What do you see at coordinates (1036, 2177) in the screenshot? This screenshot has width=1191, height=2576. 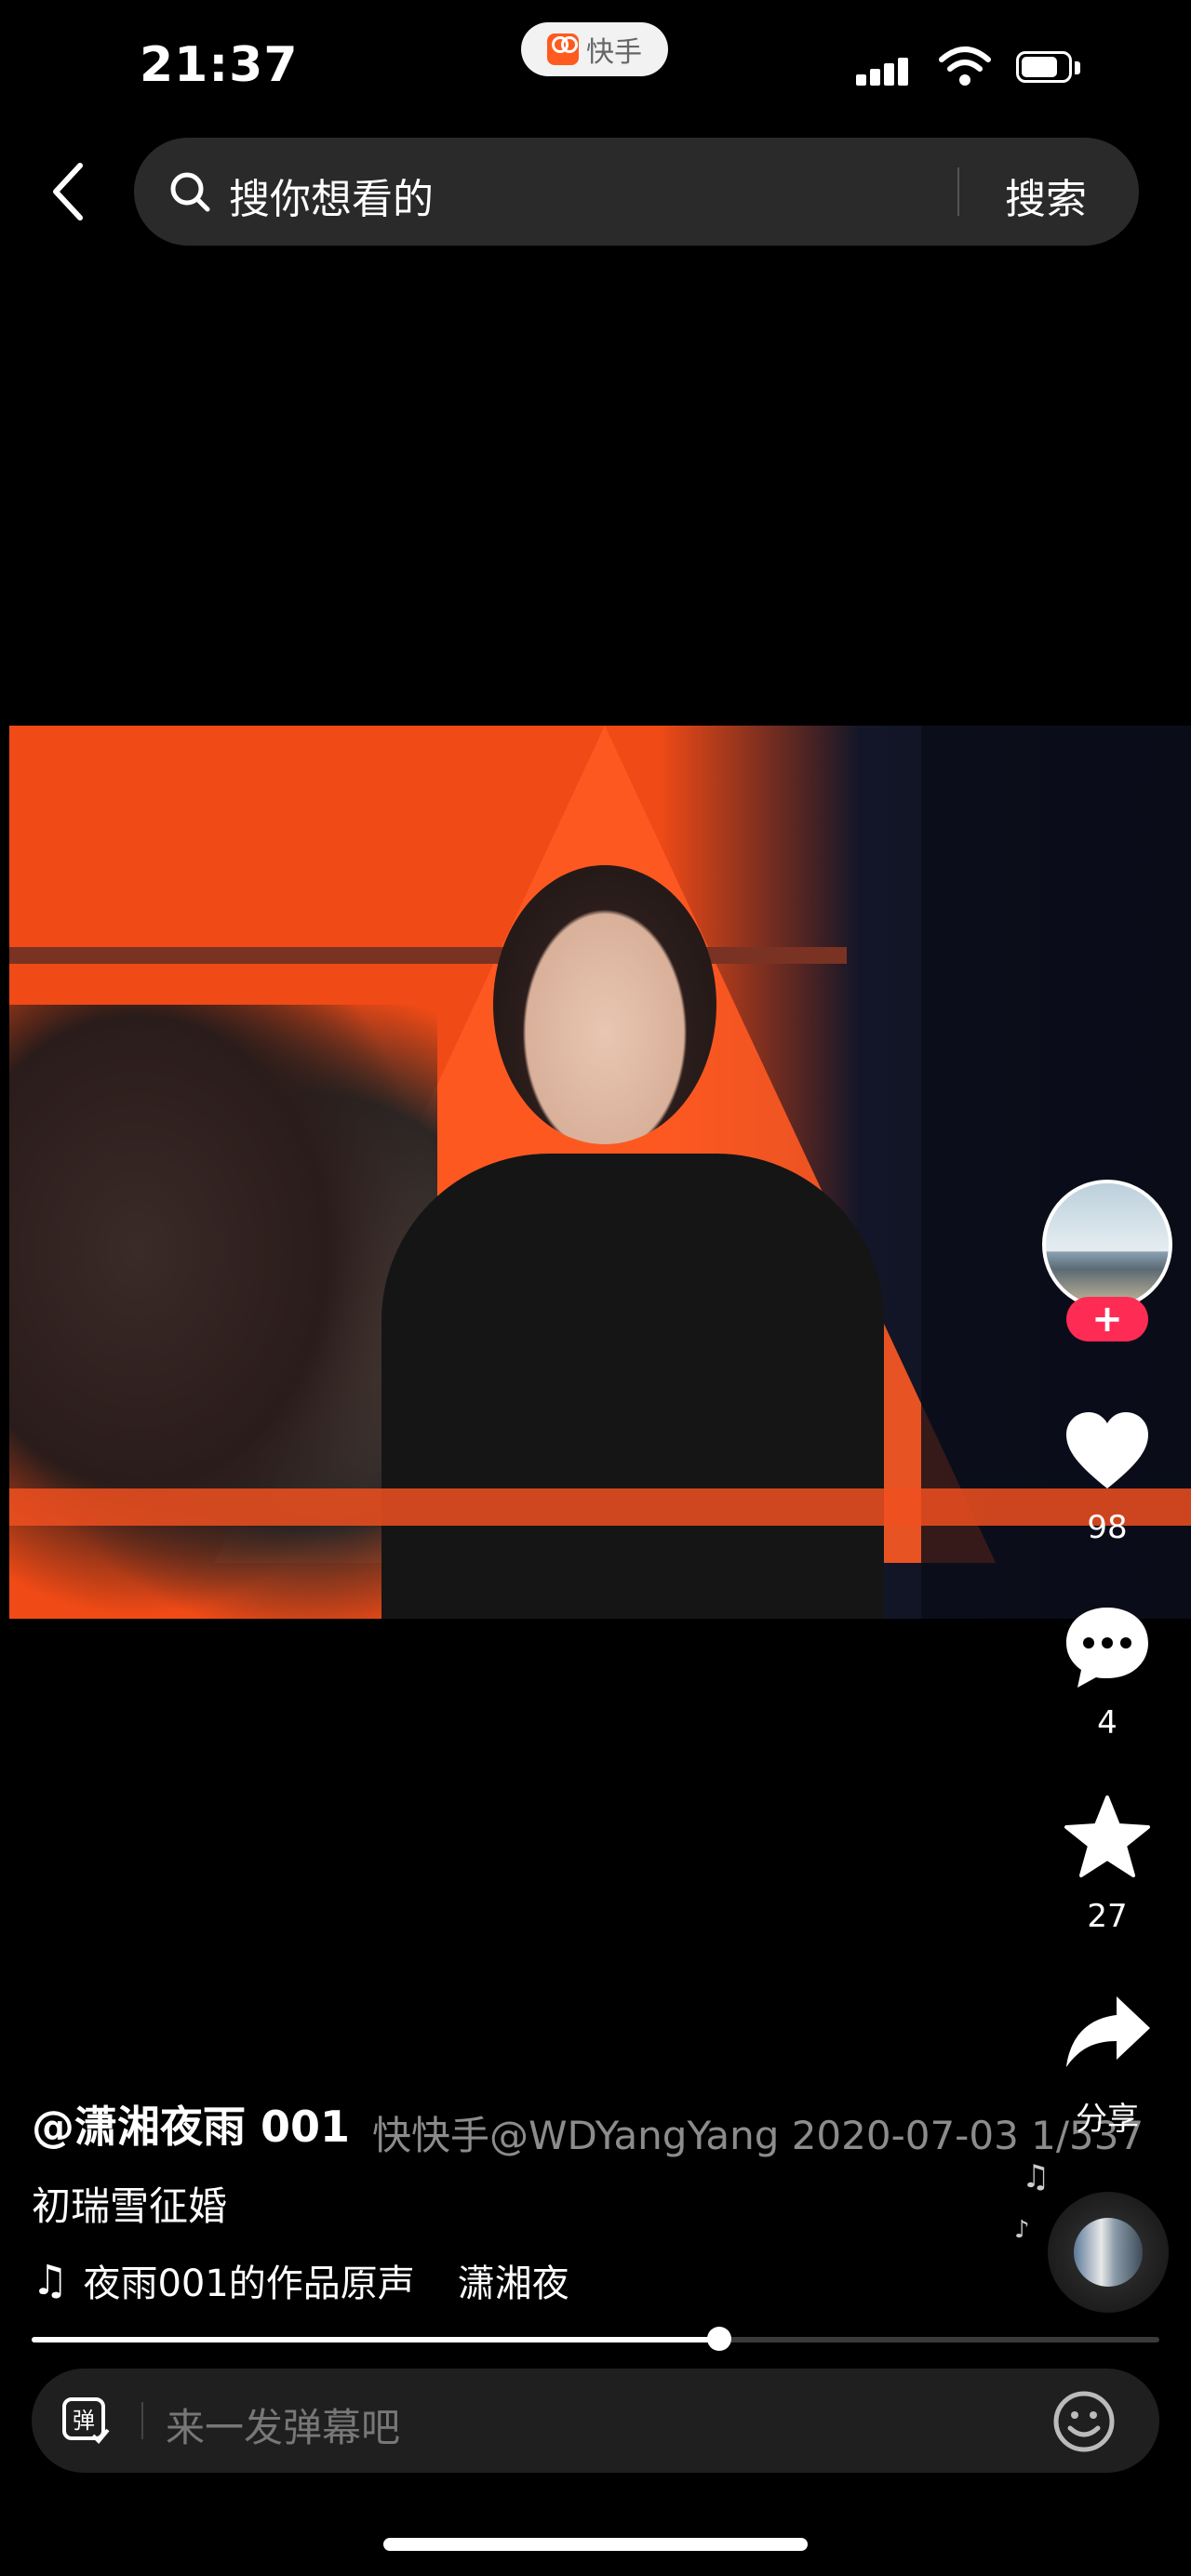 I see `floating-note-icon: ♫` at bounding box center [1036, 2177].